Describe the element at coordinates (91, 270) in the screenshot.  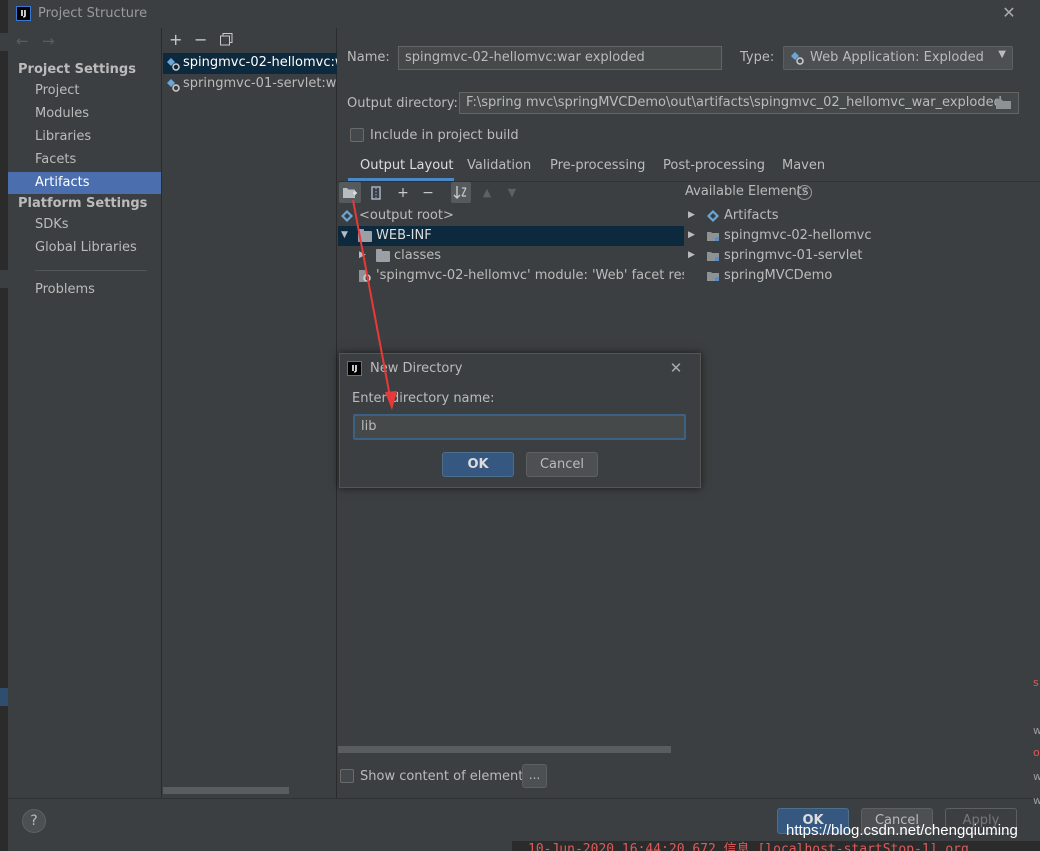
I see `sidebar-divider` at that location.